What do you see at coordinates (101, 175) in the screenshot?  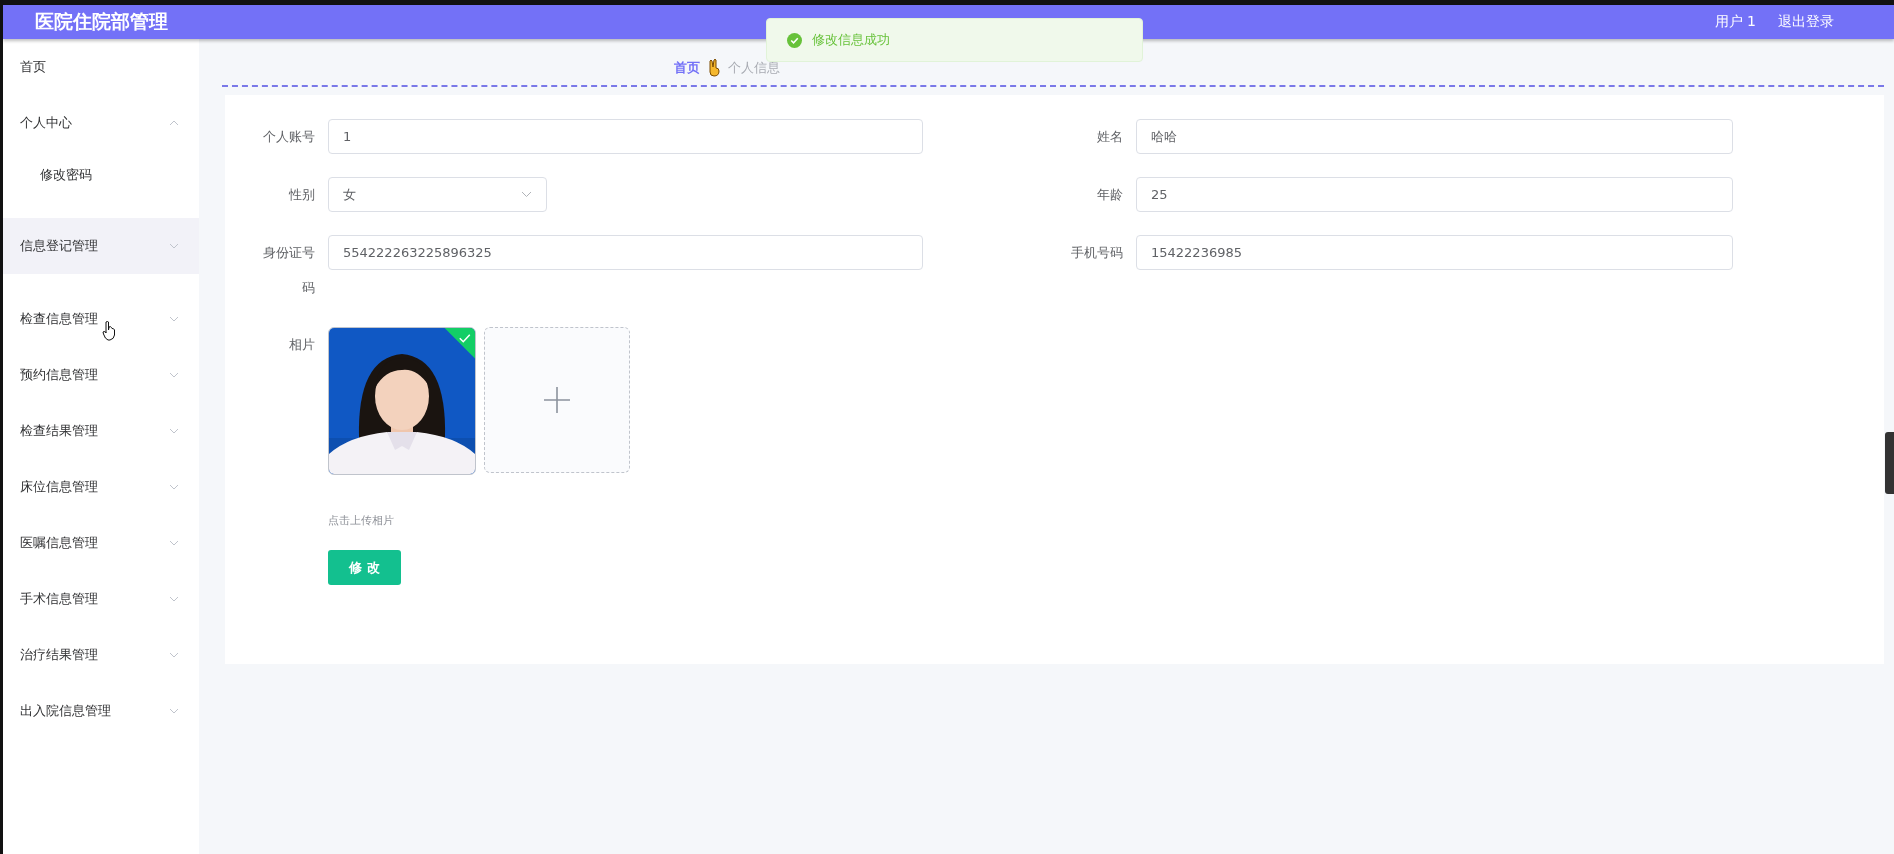 I see `sidebar-subitem: 修改密码` at bounding box center [101, 175].